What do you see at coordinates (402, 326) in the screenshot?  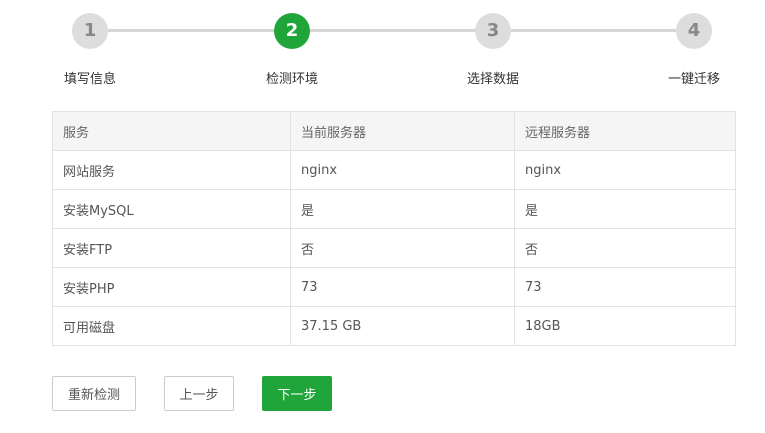 I see `row-current-value: 37.15 GB` at bounding box center [402, 326].